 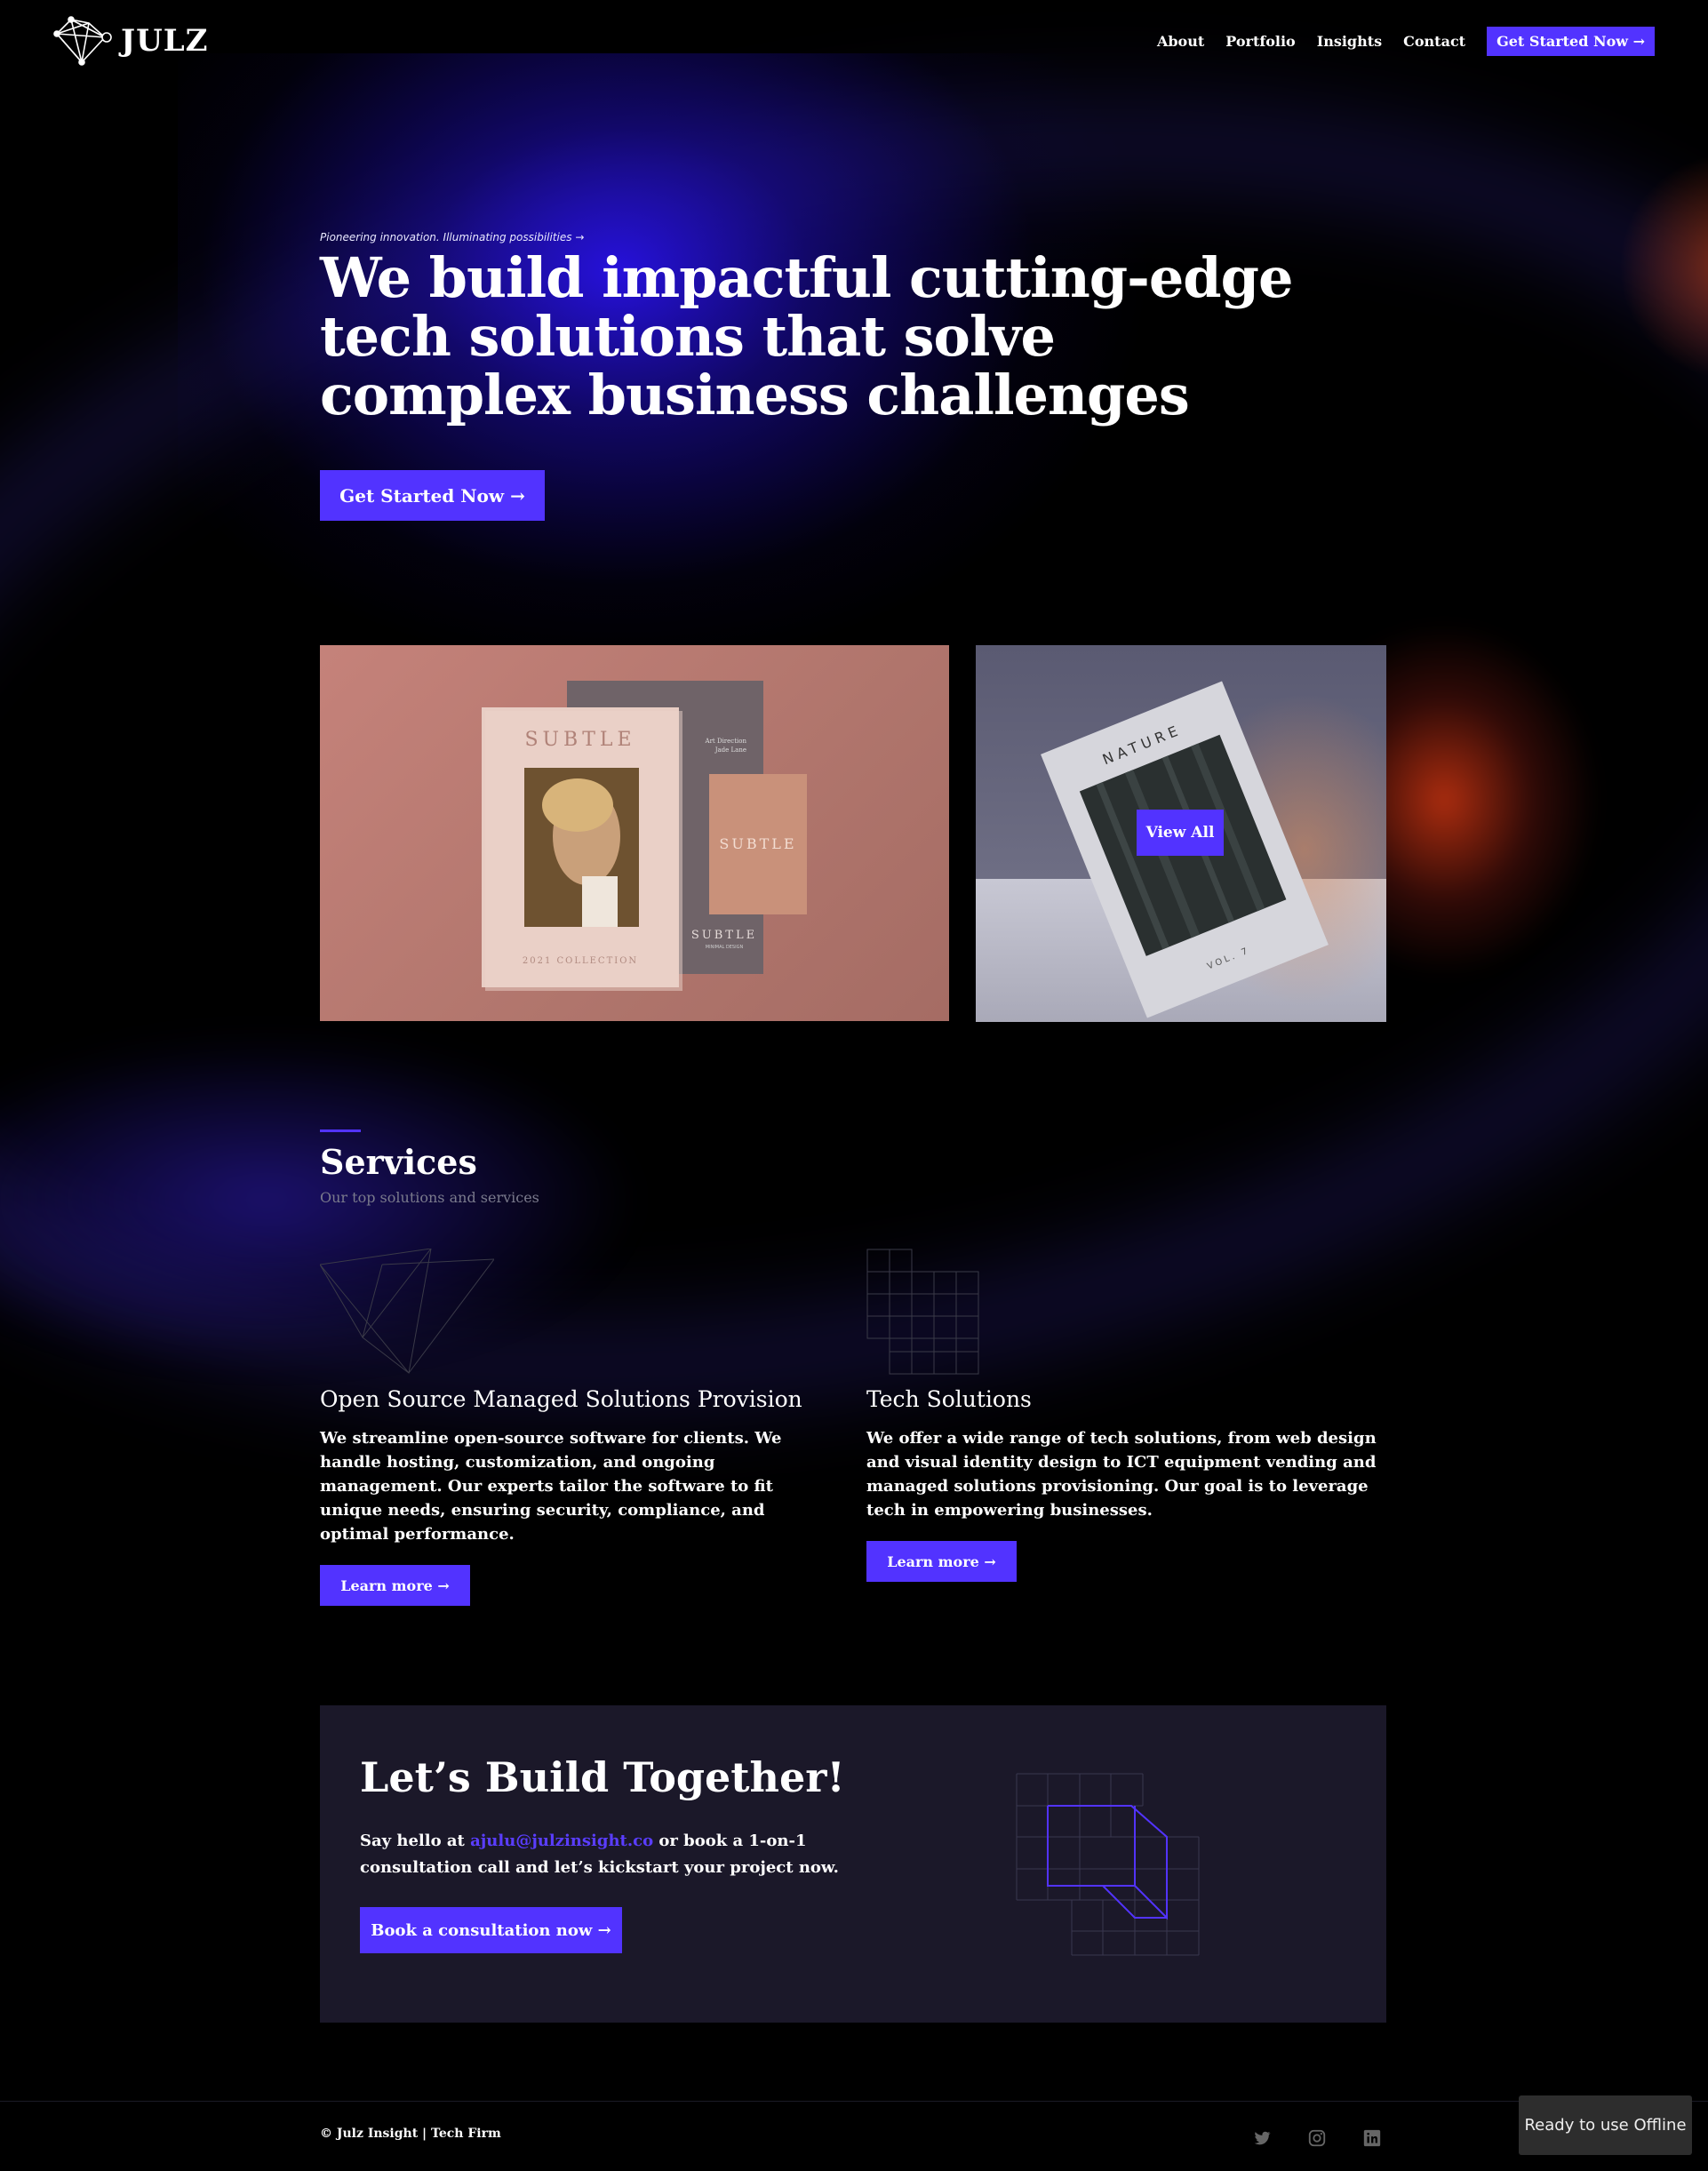 I want to click on cover-title: SUBTLE, so click(x=579, y=740).